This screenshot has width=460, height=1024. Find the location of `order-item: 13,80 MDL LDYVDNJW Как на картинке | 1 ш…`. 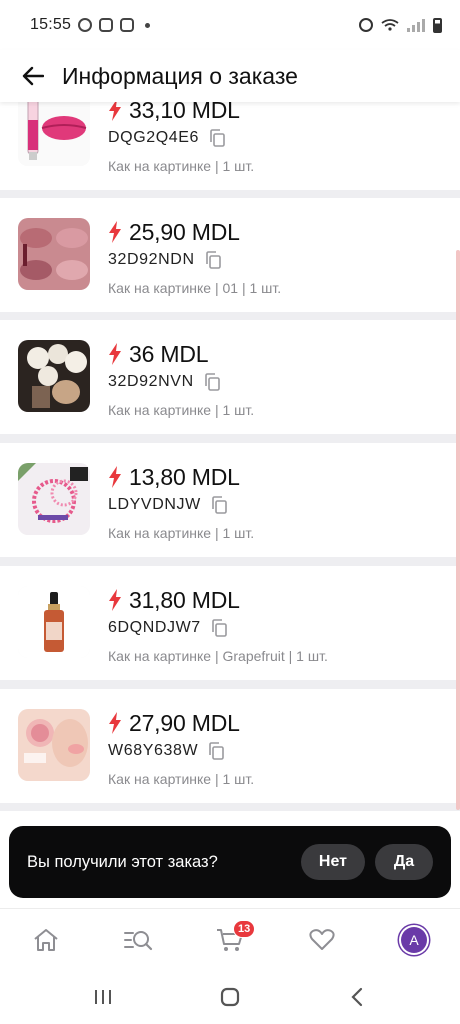

order-item: 13,80 MDL LDYVDNJW Как на картинке | 1 ш… is located at coordinates (230, 500).